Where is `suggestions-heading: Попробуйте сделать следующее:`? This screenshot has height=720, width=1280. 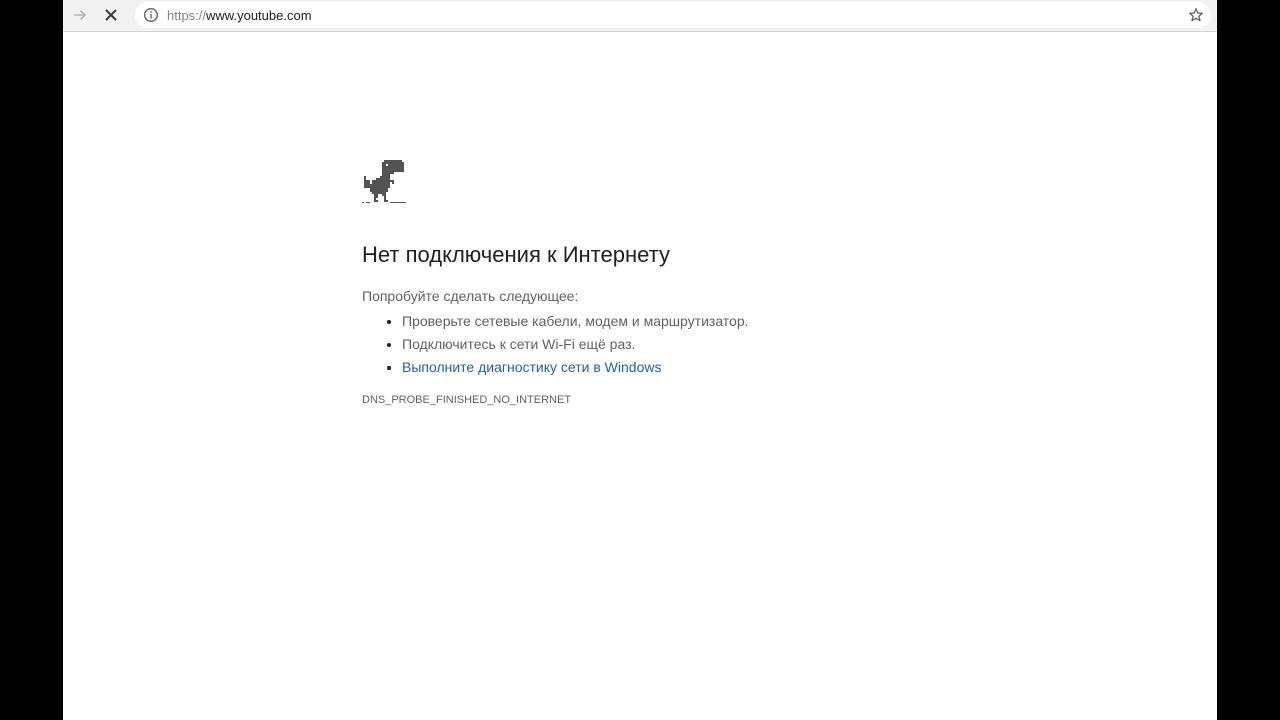 suggestions-heading: Попробуйте сделать следующее: is located at coordinates (470, 296).